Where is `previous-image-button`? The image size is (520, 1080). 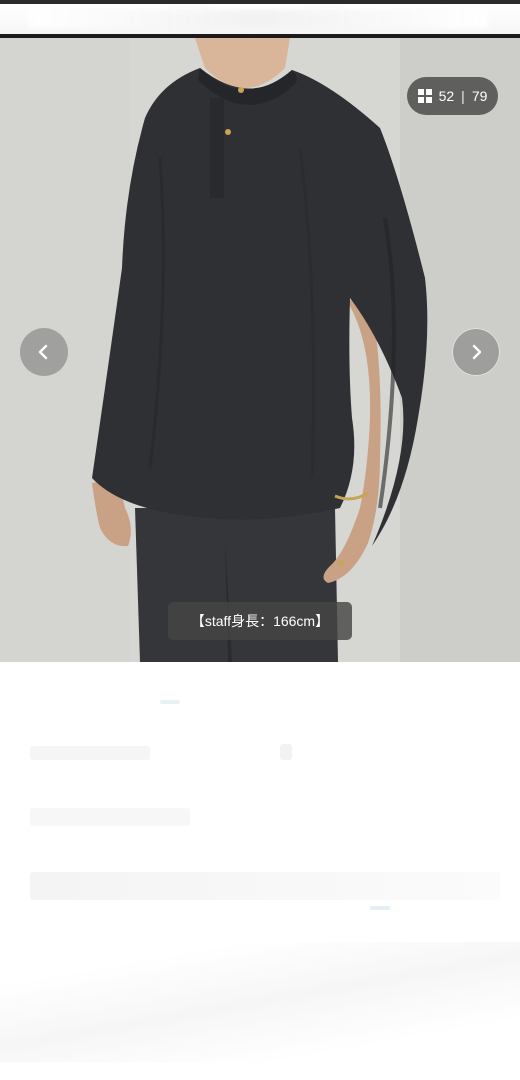
previous-image-button is located at coordinates (44, 352).